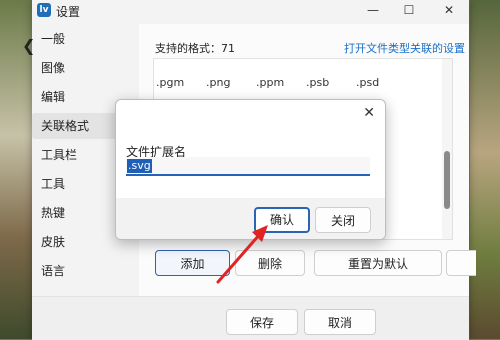 The image size is (500, 340). Describe the element at coordinates (242, 254) in the screenshot. I see `annotation-arrow-icon` at that location.